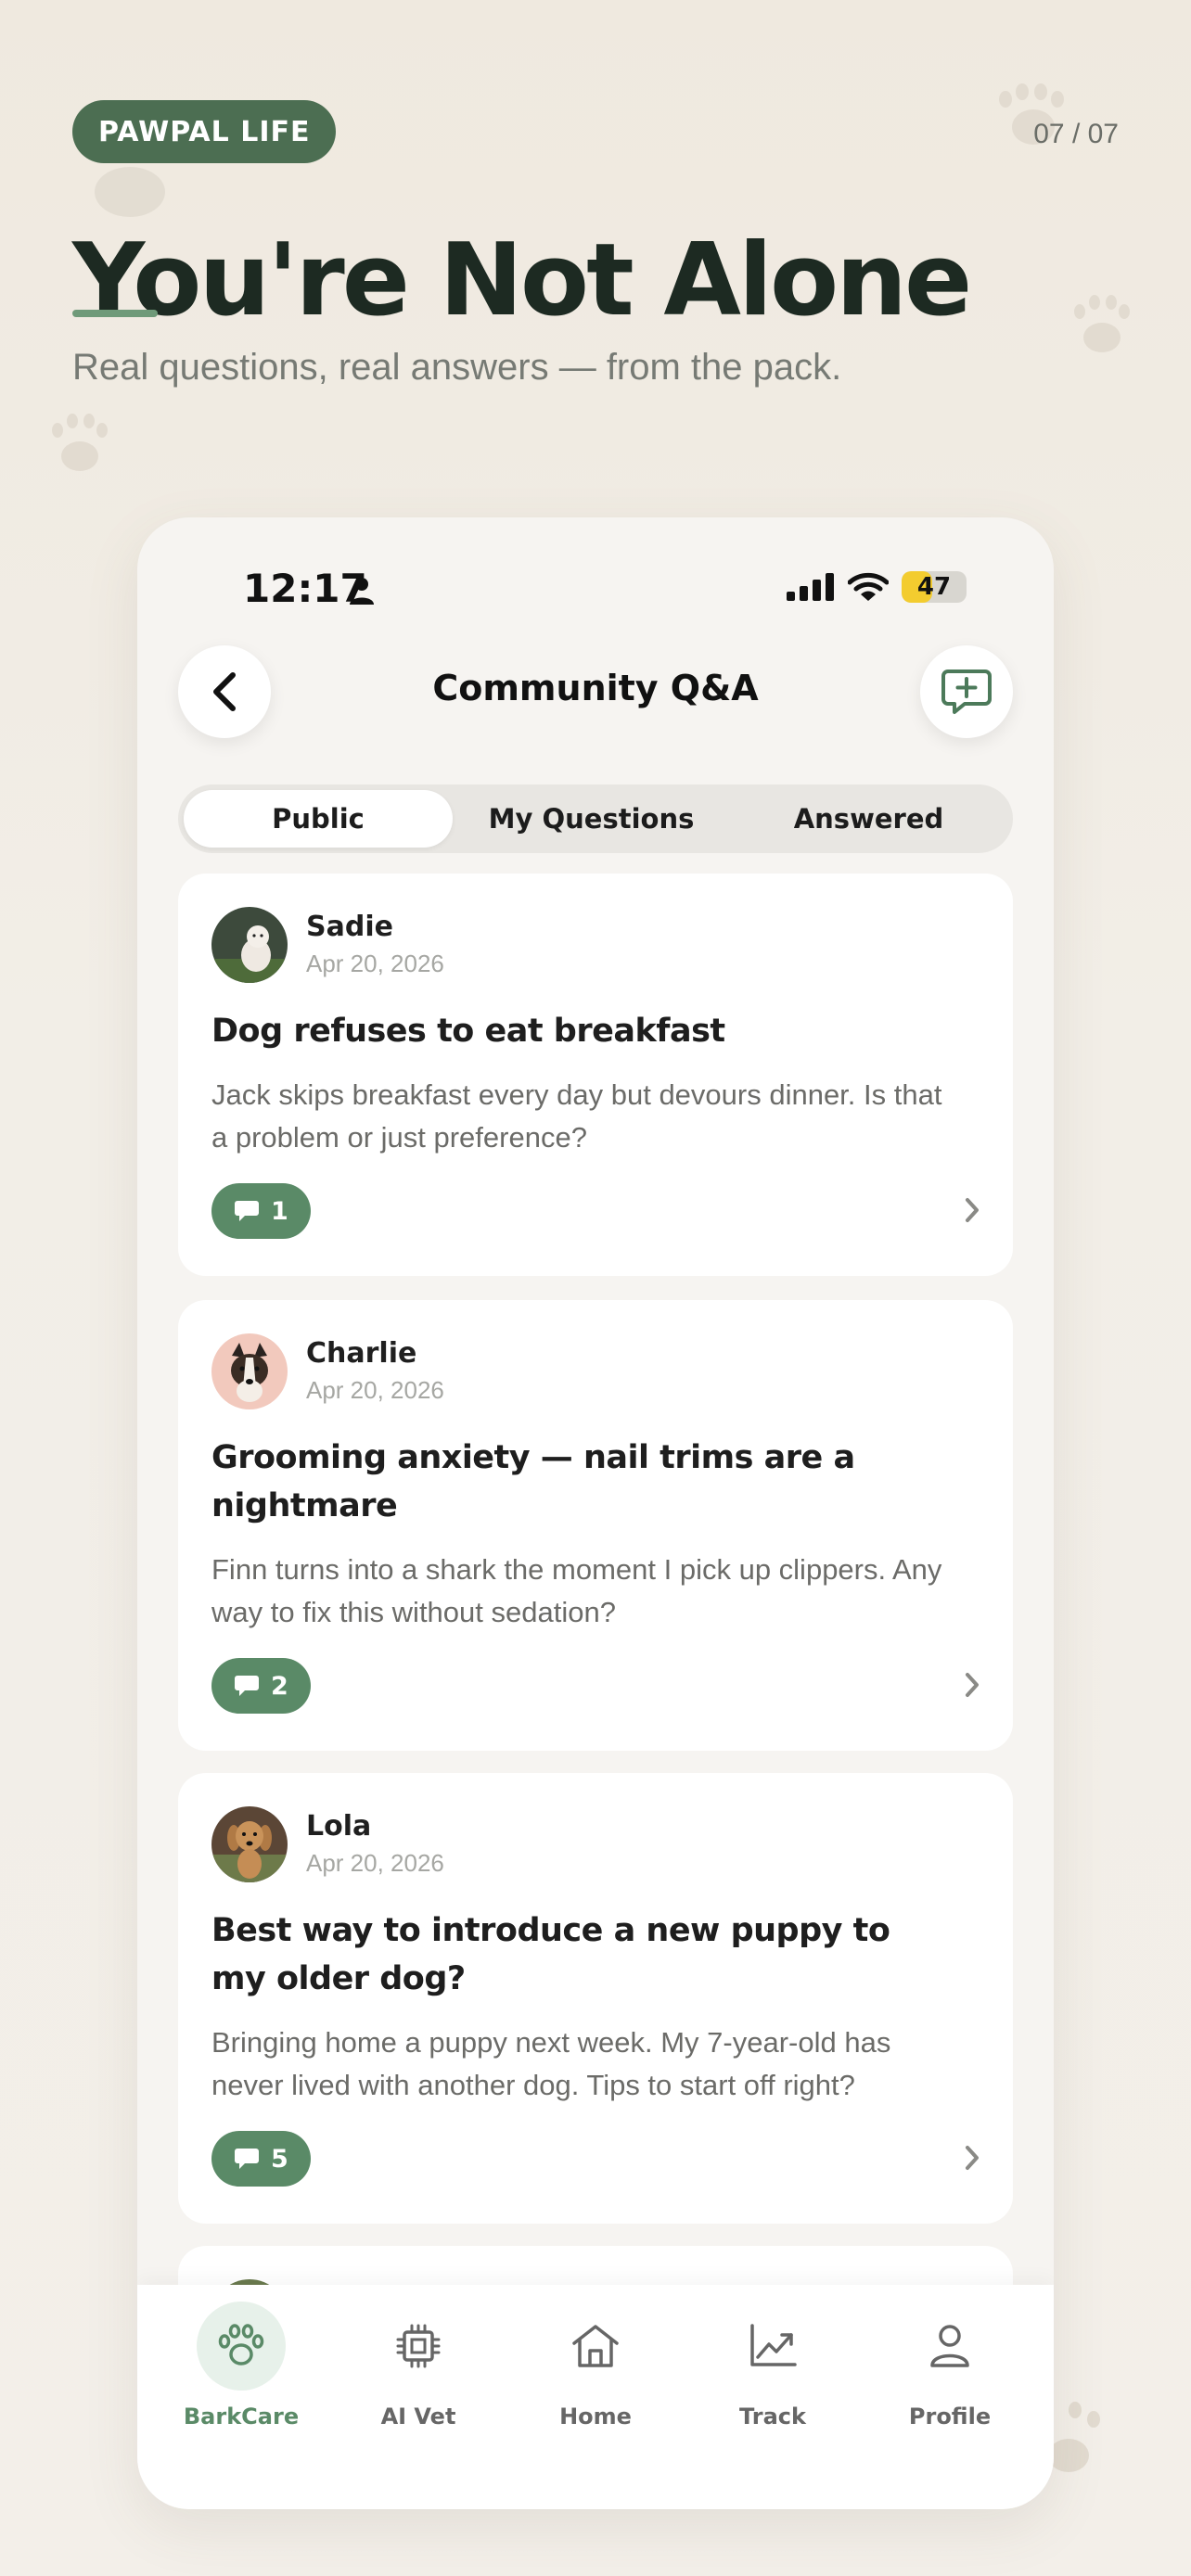  Describe the element at coordinates (418, 2346) in the screenshot. I see `chip-icon` at that location.